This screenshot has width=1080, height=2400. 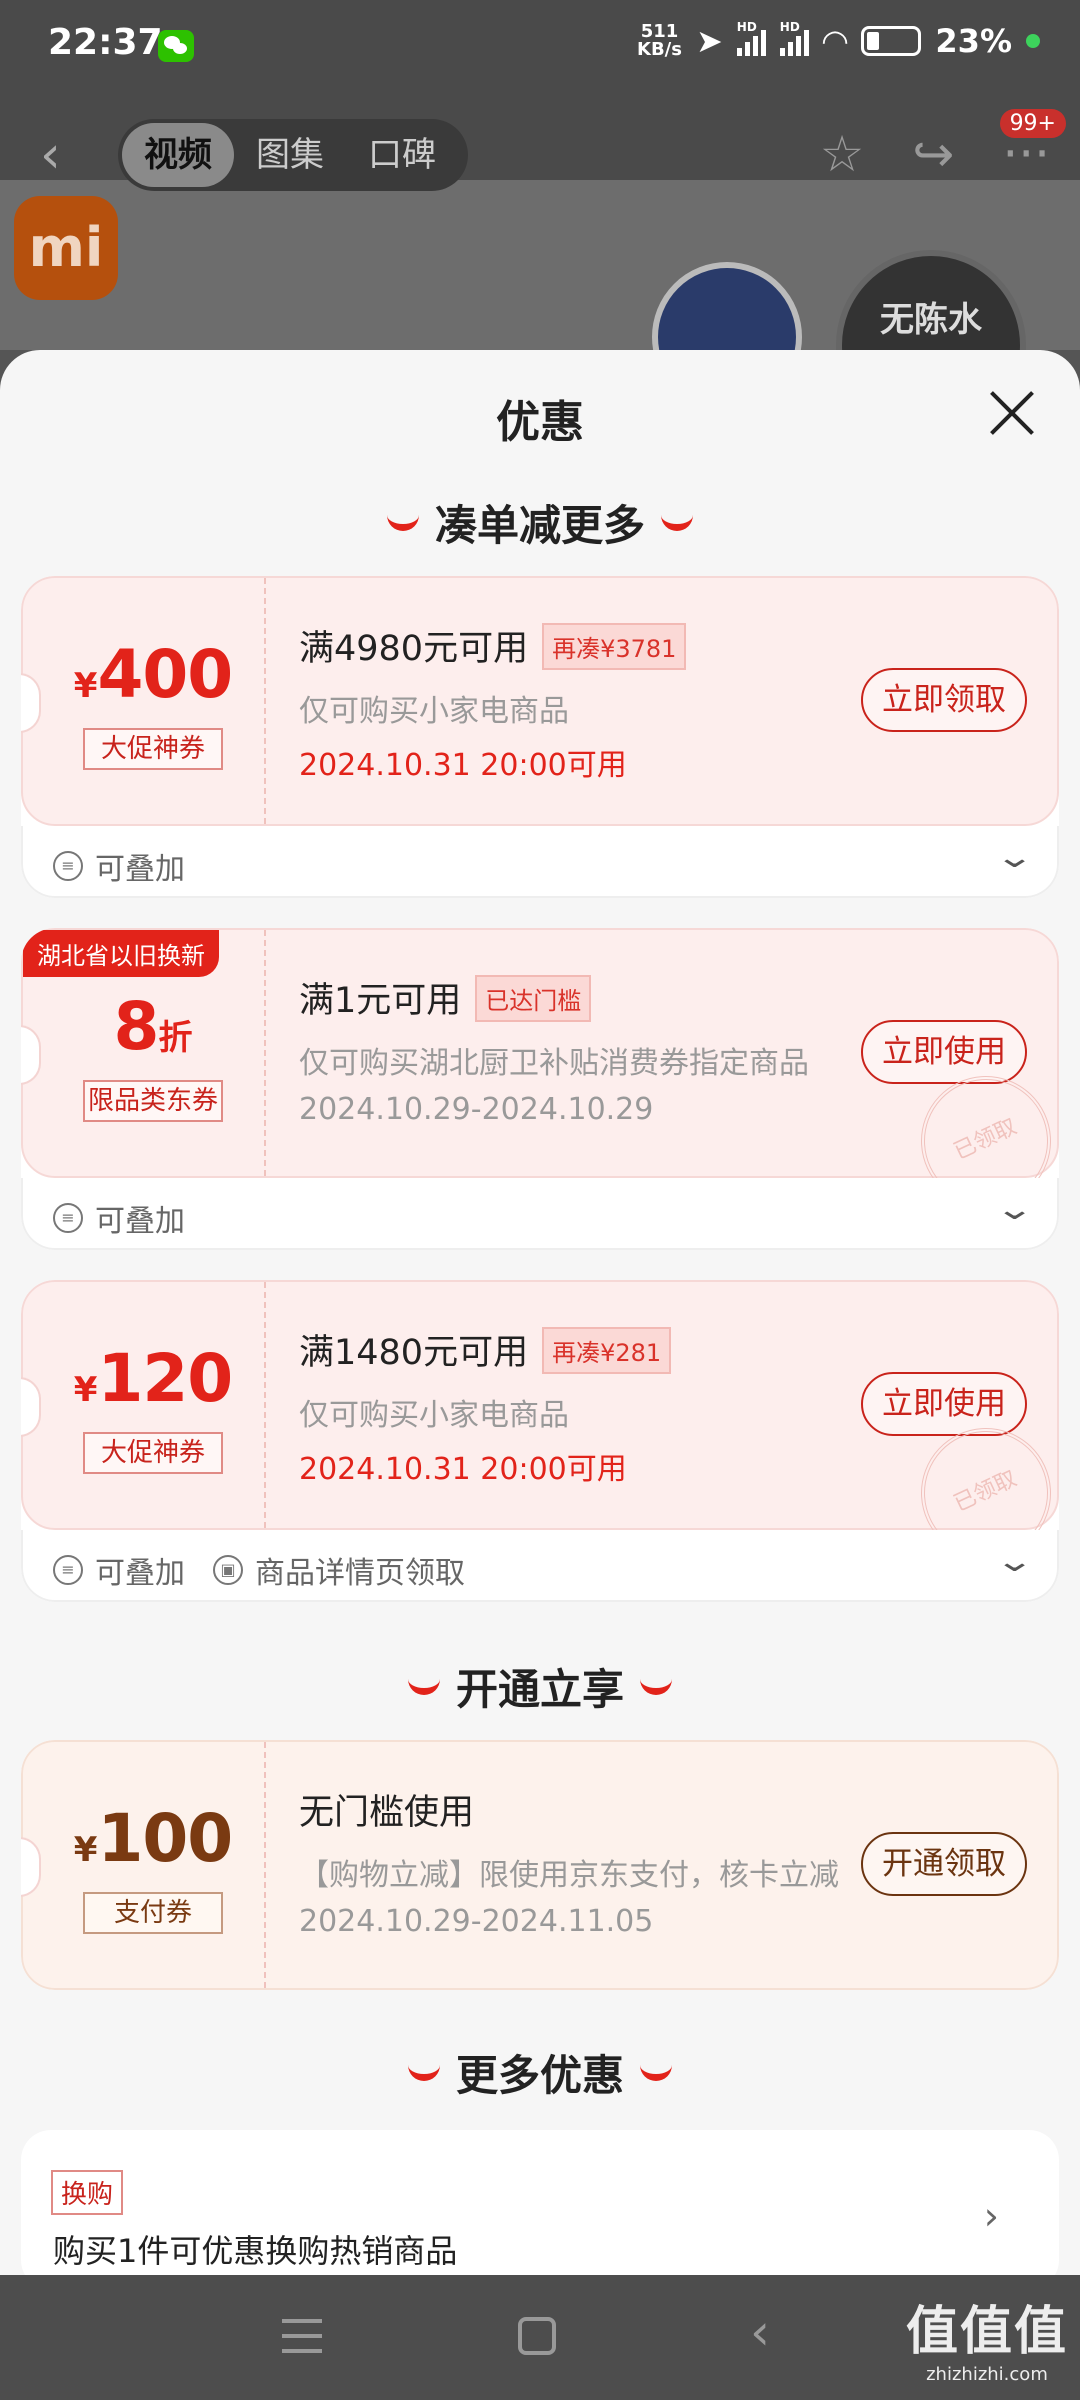 I want to click on wifi-icon: ◠, so click(x=835, y=41).